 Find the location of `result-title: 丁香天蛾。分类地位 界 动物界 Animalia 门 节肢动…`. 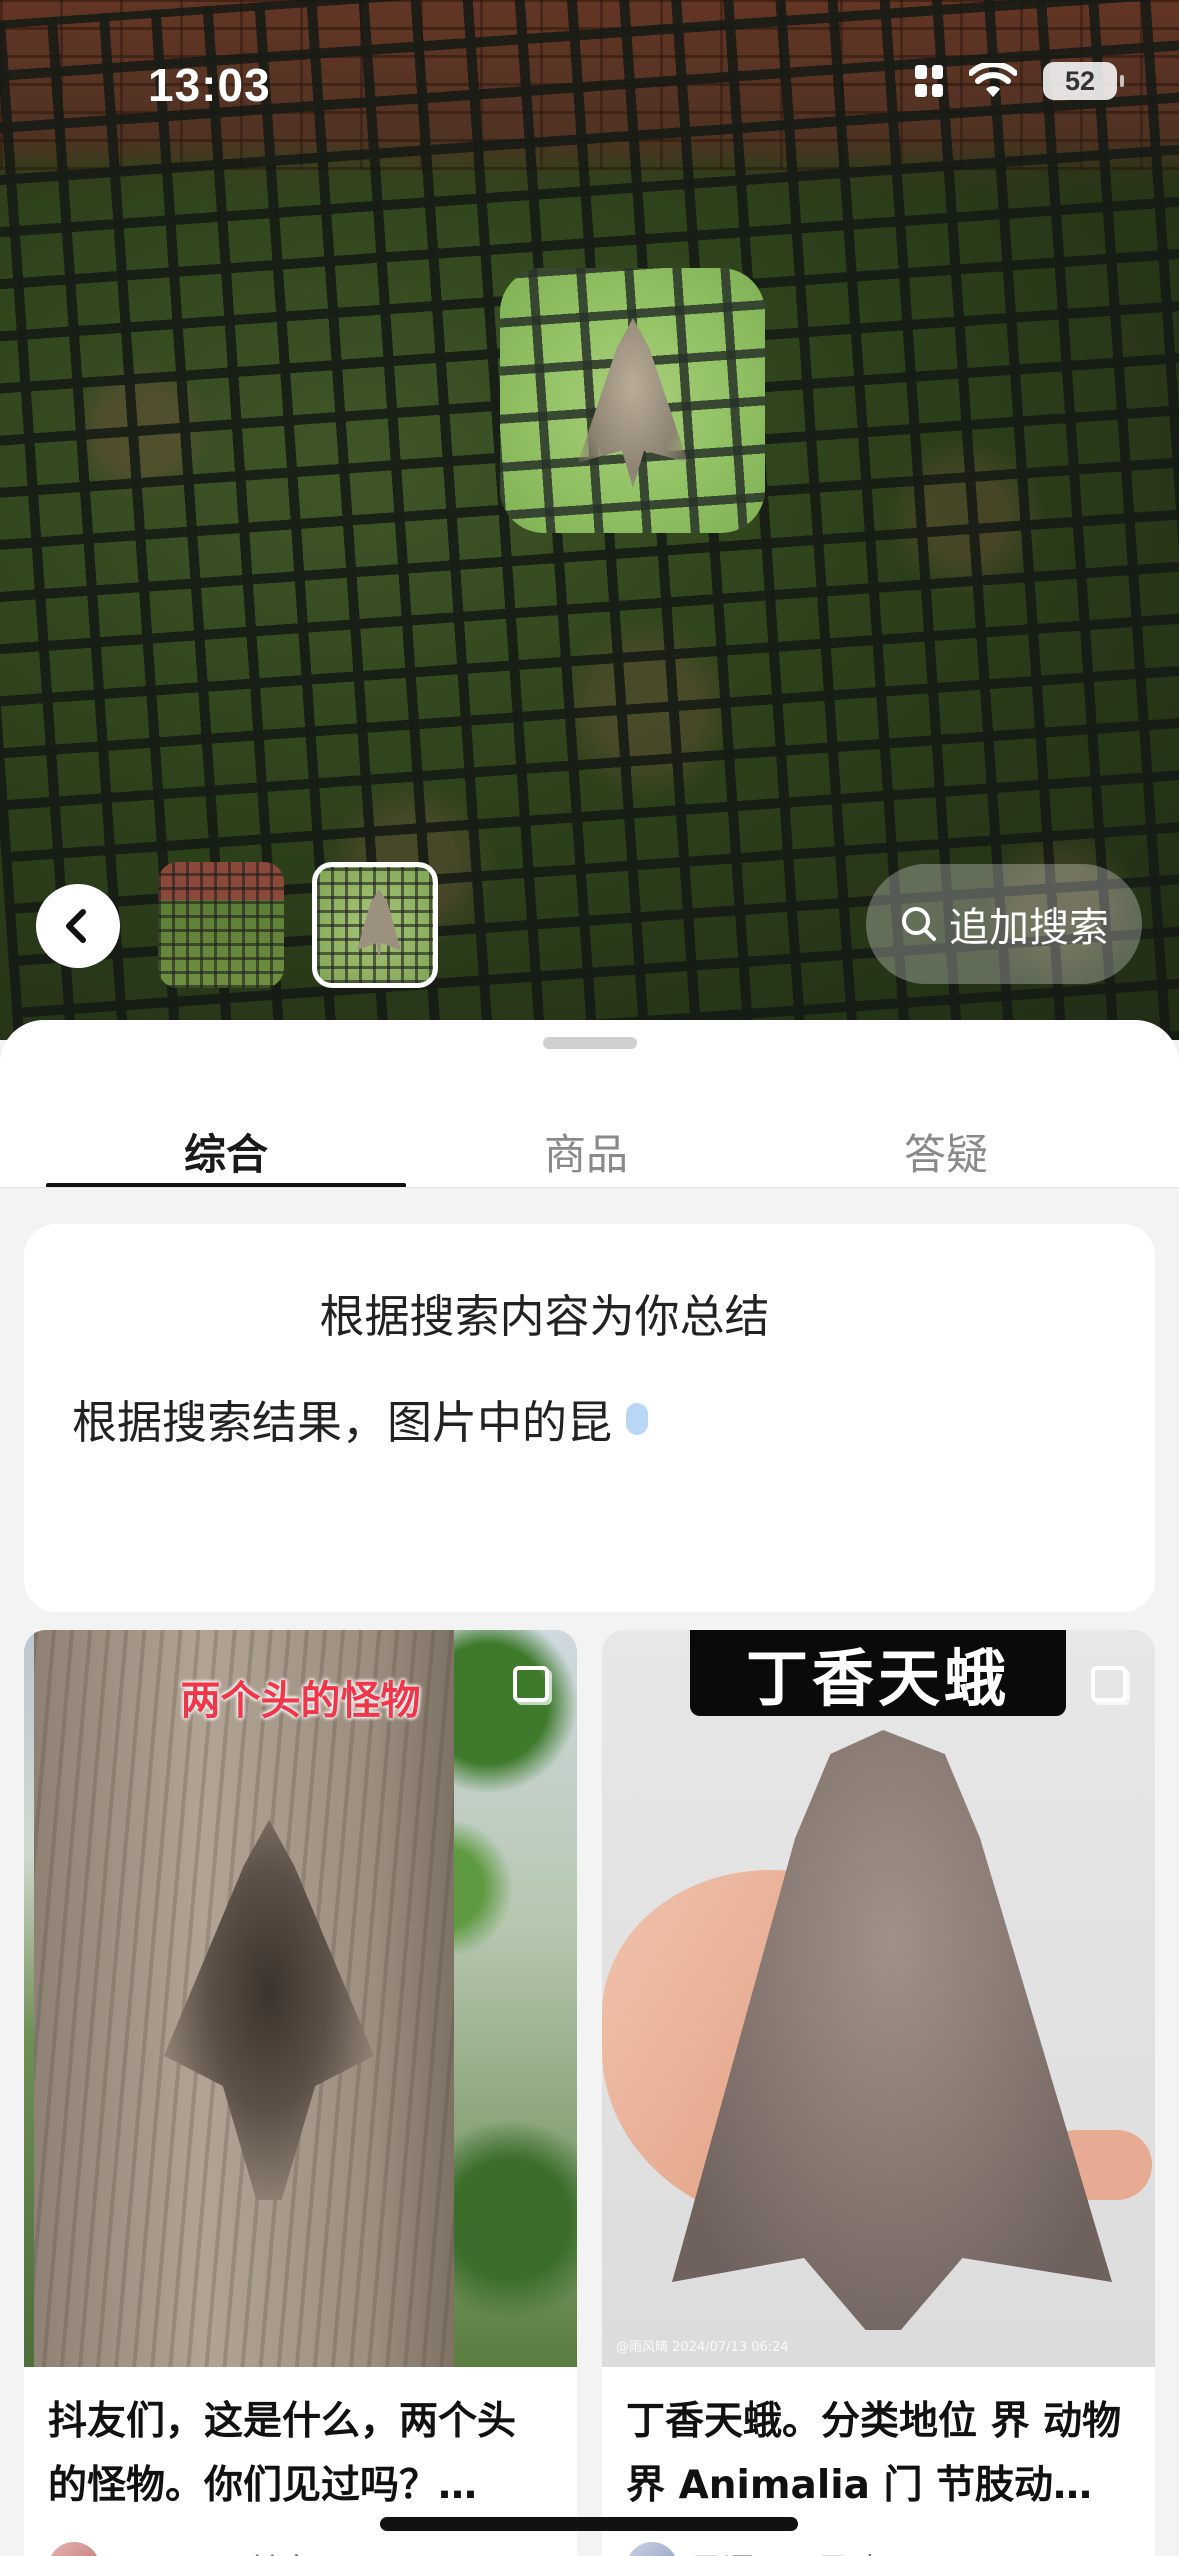

result-title: 丁香天蛾。分类地位 界 动物界 Animalia 门 节肢动… is located at coordinates (874, 2453).